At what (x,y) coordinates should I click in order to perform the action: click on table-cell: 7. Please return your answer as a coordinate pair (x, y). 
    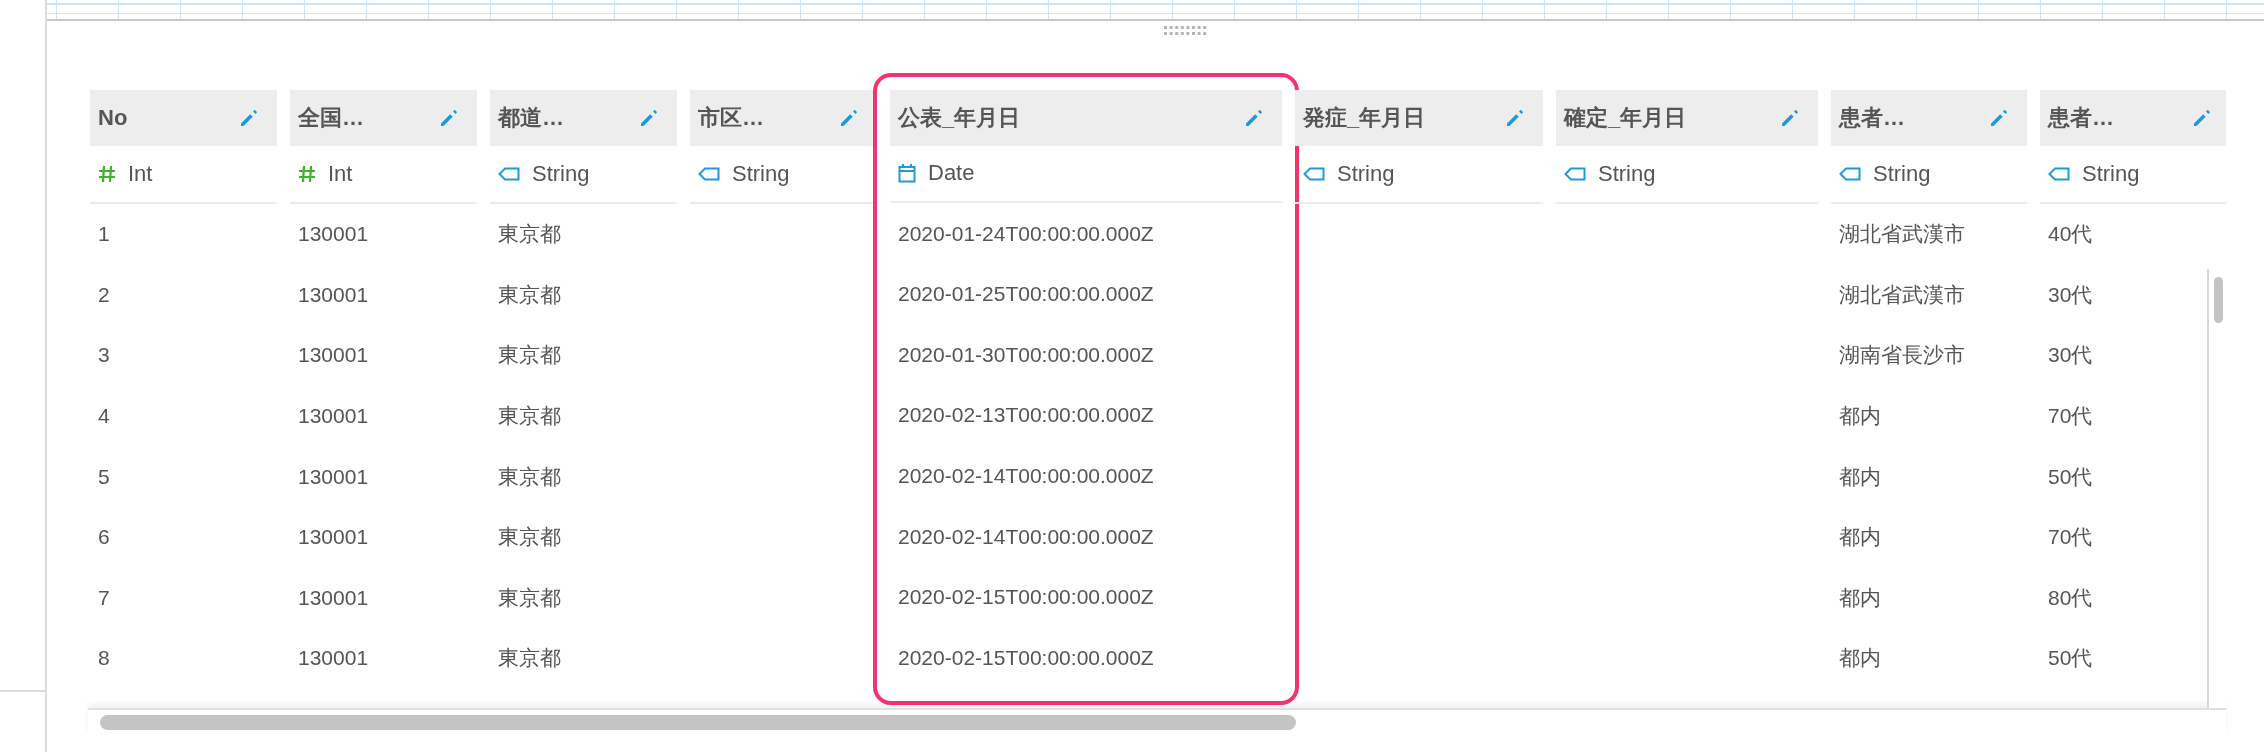
    Looking at the image, I should click on (104, 597).